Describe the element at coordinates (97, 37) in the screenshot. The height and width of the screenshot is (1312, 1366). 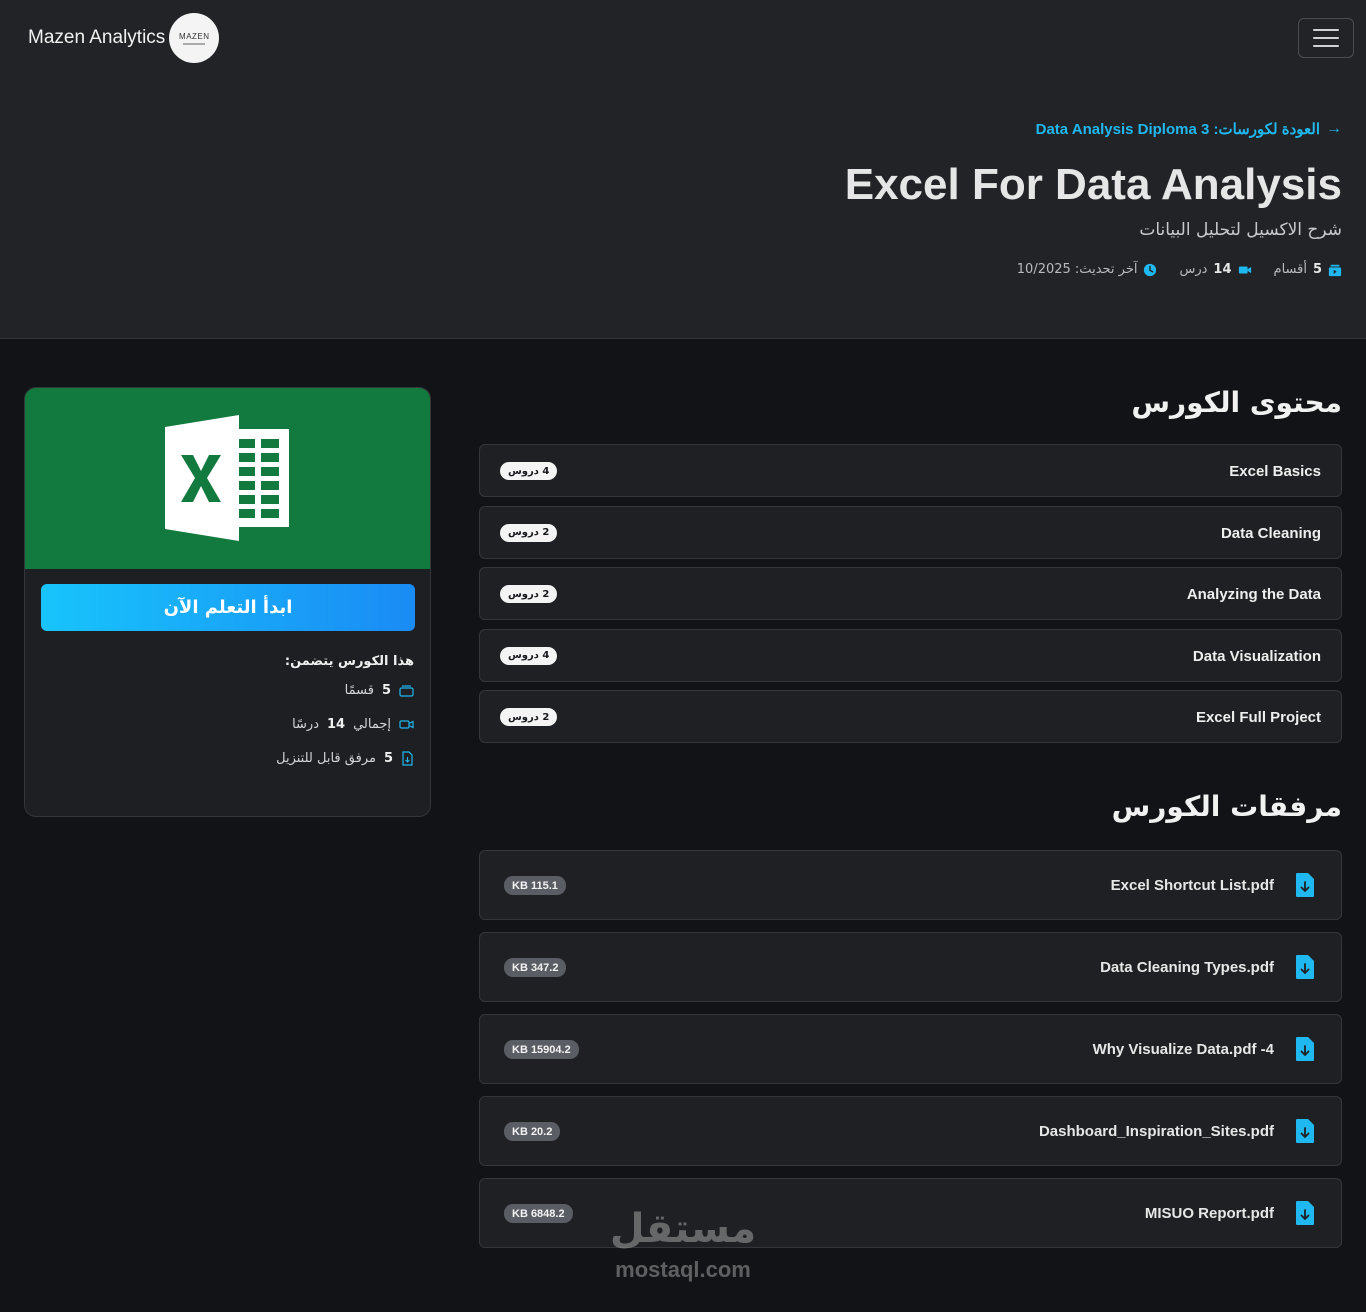
I see `brand-name: Mazen Analytics` at that location.